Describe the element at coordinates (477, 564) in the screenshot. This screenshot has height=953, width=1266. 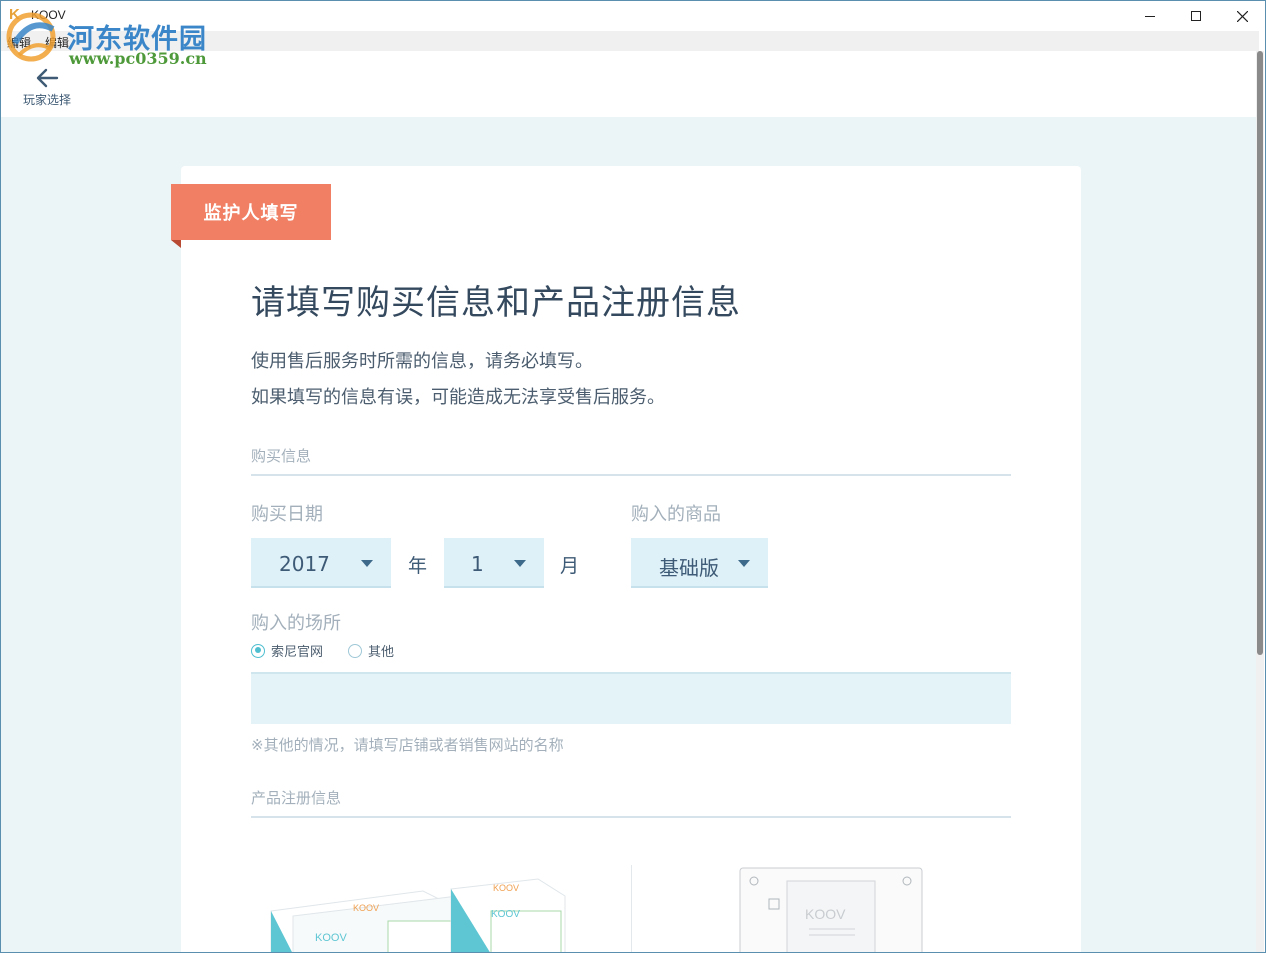
I see `month-value: 1` at that location.